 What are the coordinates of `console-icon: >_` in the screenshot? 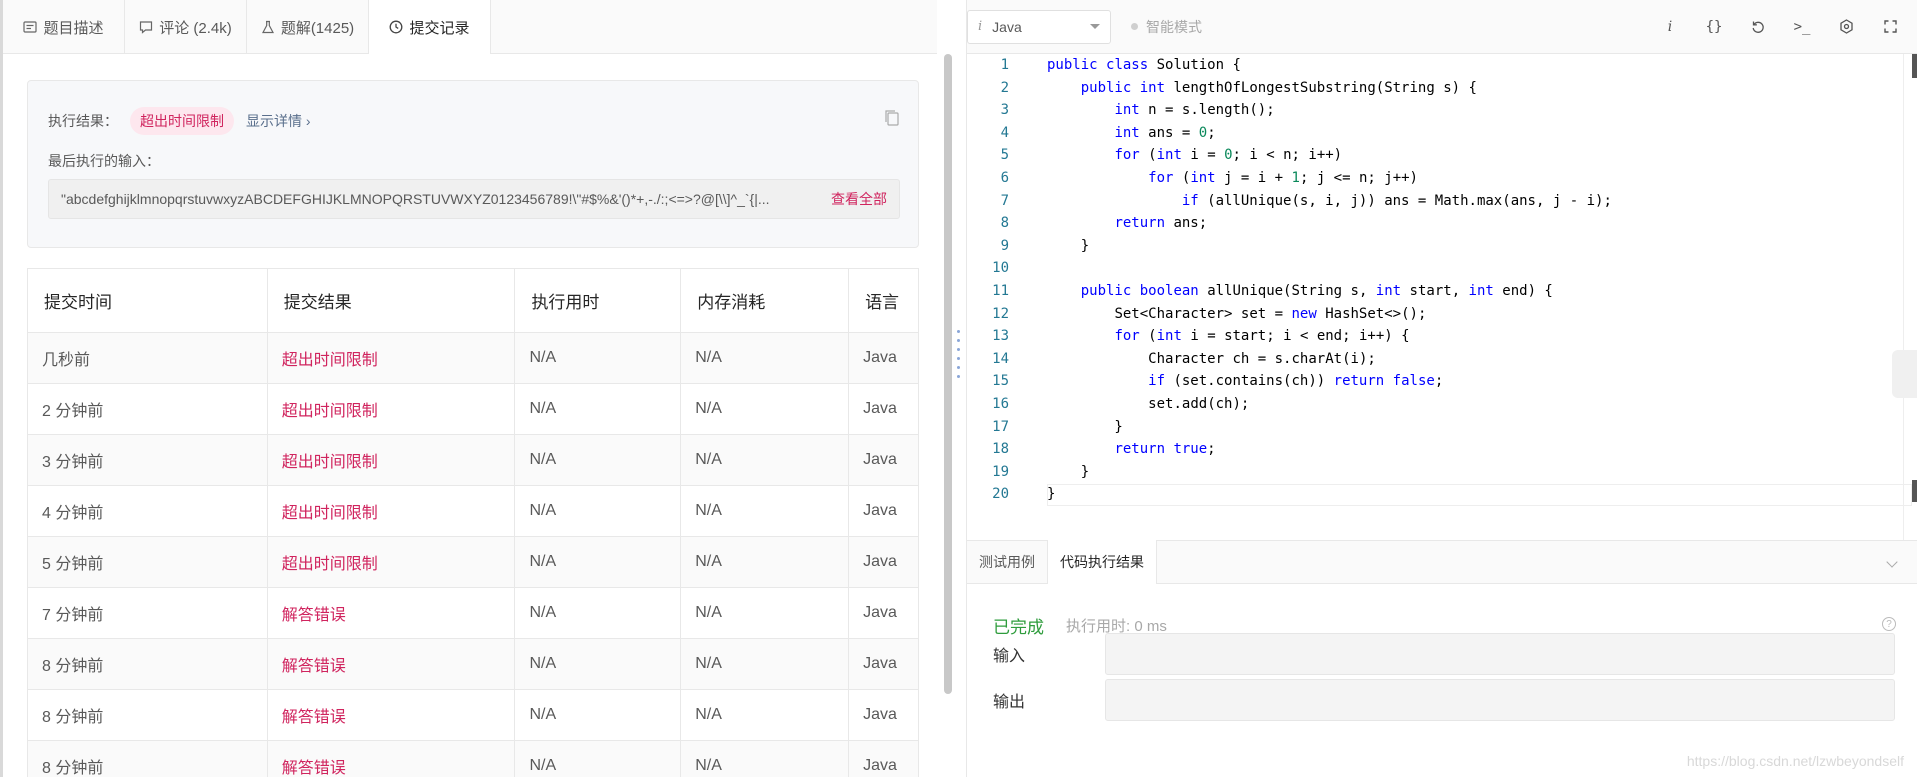 It's located at (1802, 27).